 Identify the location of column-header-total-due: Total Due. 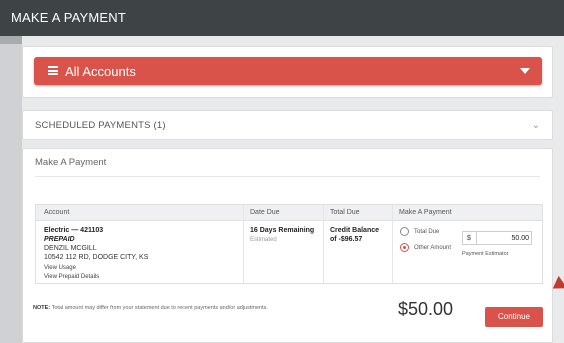
(345, 212).